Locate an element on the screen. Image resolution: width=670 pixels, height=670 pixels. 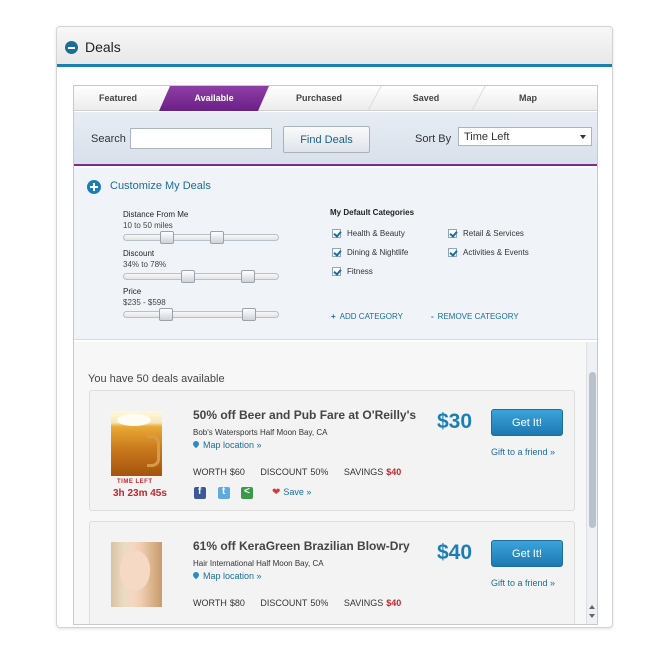
slider-title: Price is located at coordinates (132, 291).